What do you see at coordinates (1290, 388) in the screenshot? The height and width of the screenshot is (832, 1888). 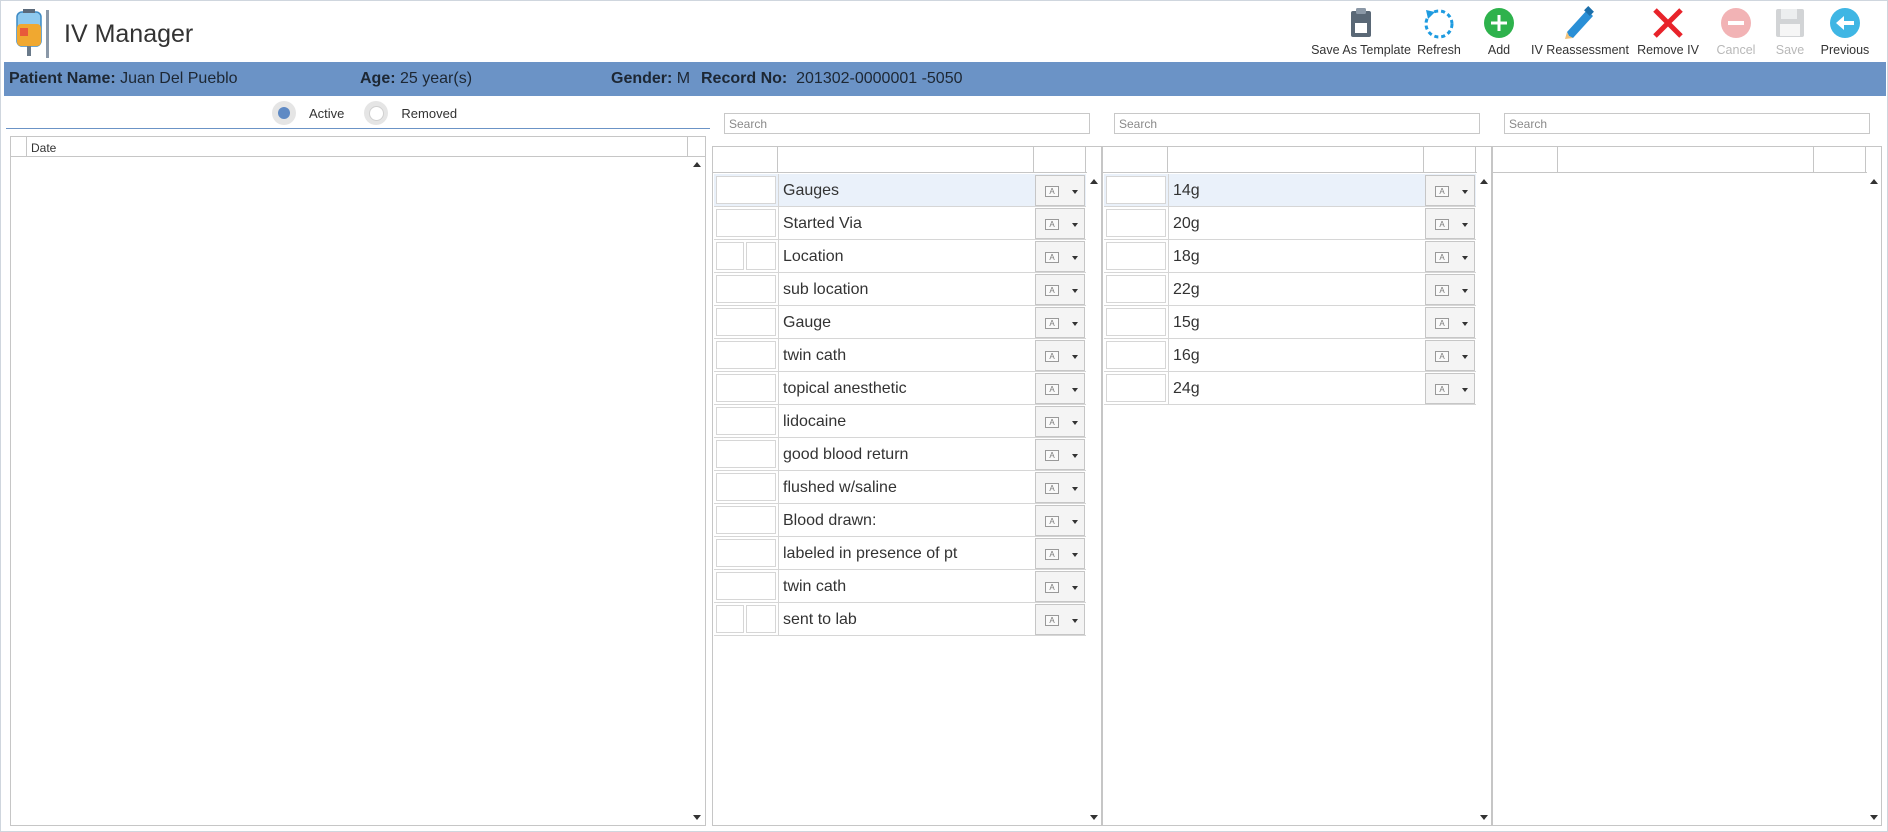 I see `list-item: 24g A` at bounding box center [1290, 388].